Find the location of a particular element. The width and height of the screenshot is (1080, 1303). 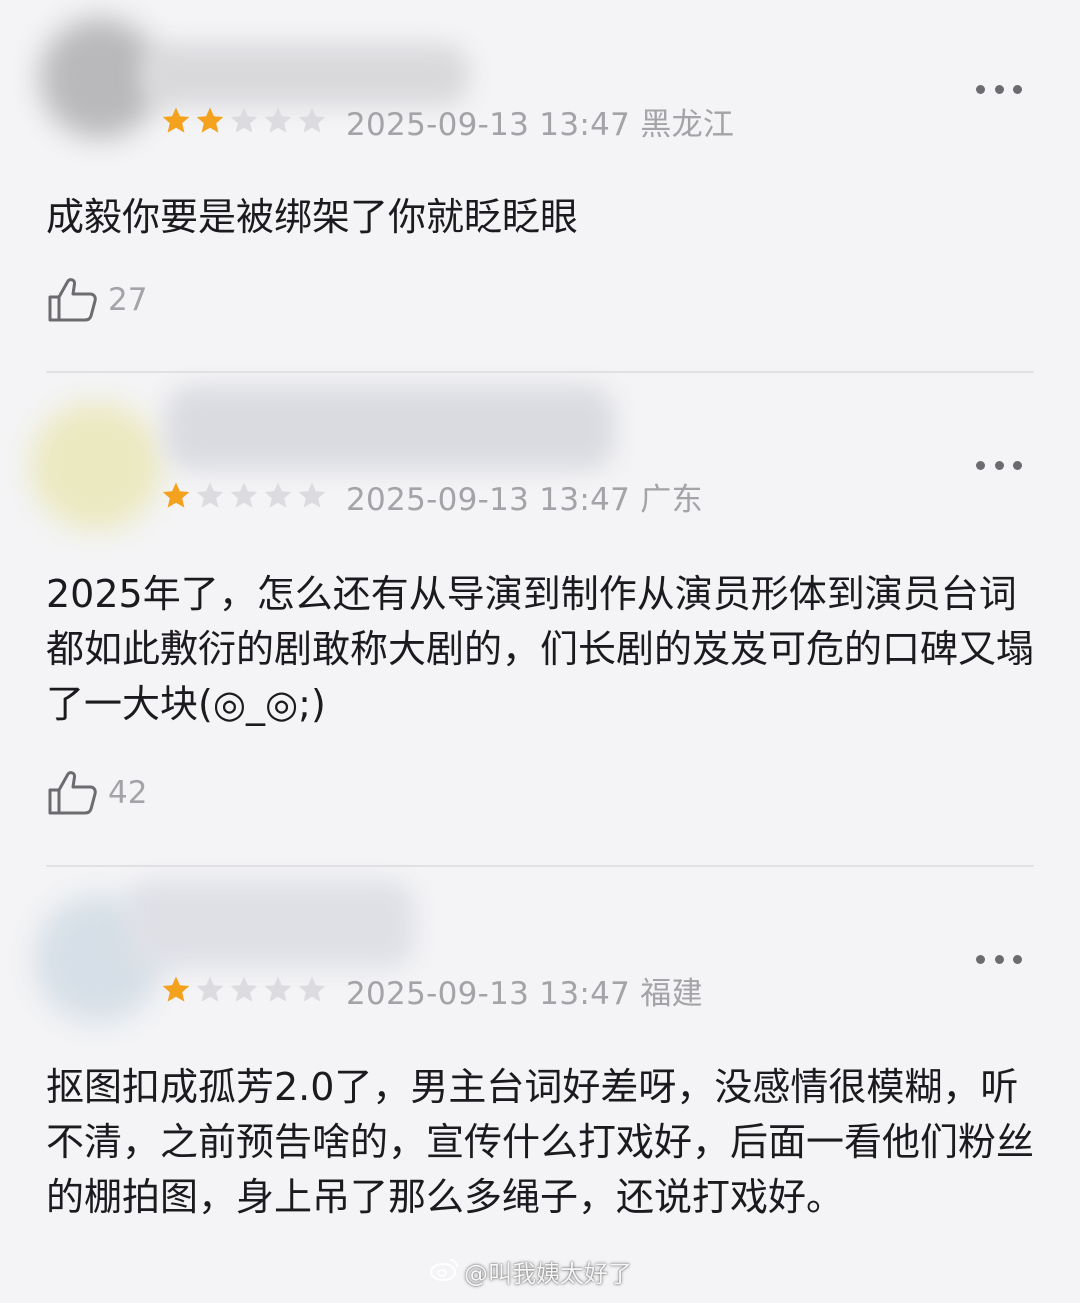

avatar is located at coordinates (96, 466).